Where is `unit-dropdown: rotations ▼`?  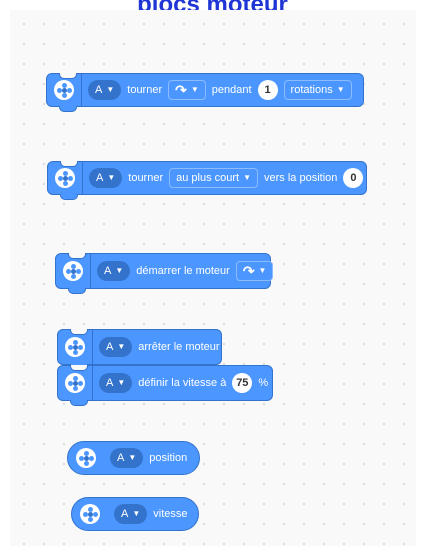 unit-dropdown: rotations ▼ is located at coordinates (317, 90).